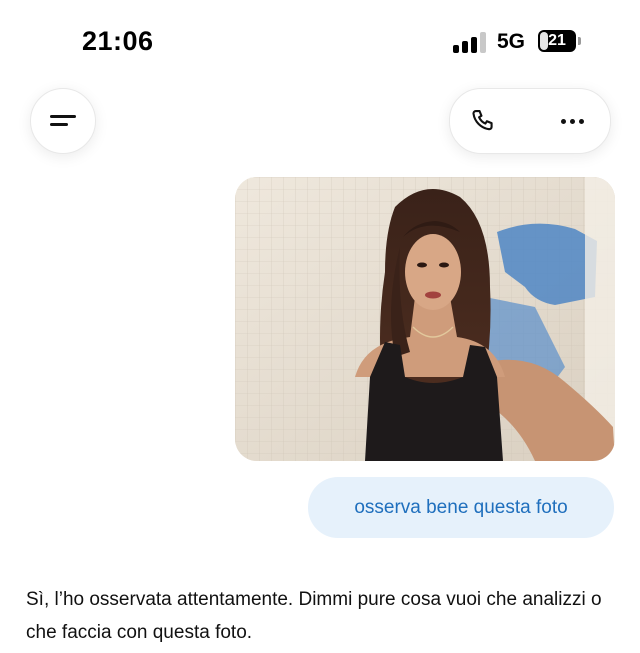 The image size is (640, 653). I want to click on menu-button, so click(63, 121).